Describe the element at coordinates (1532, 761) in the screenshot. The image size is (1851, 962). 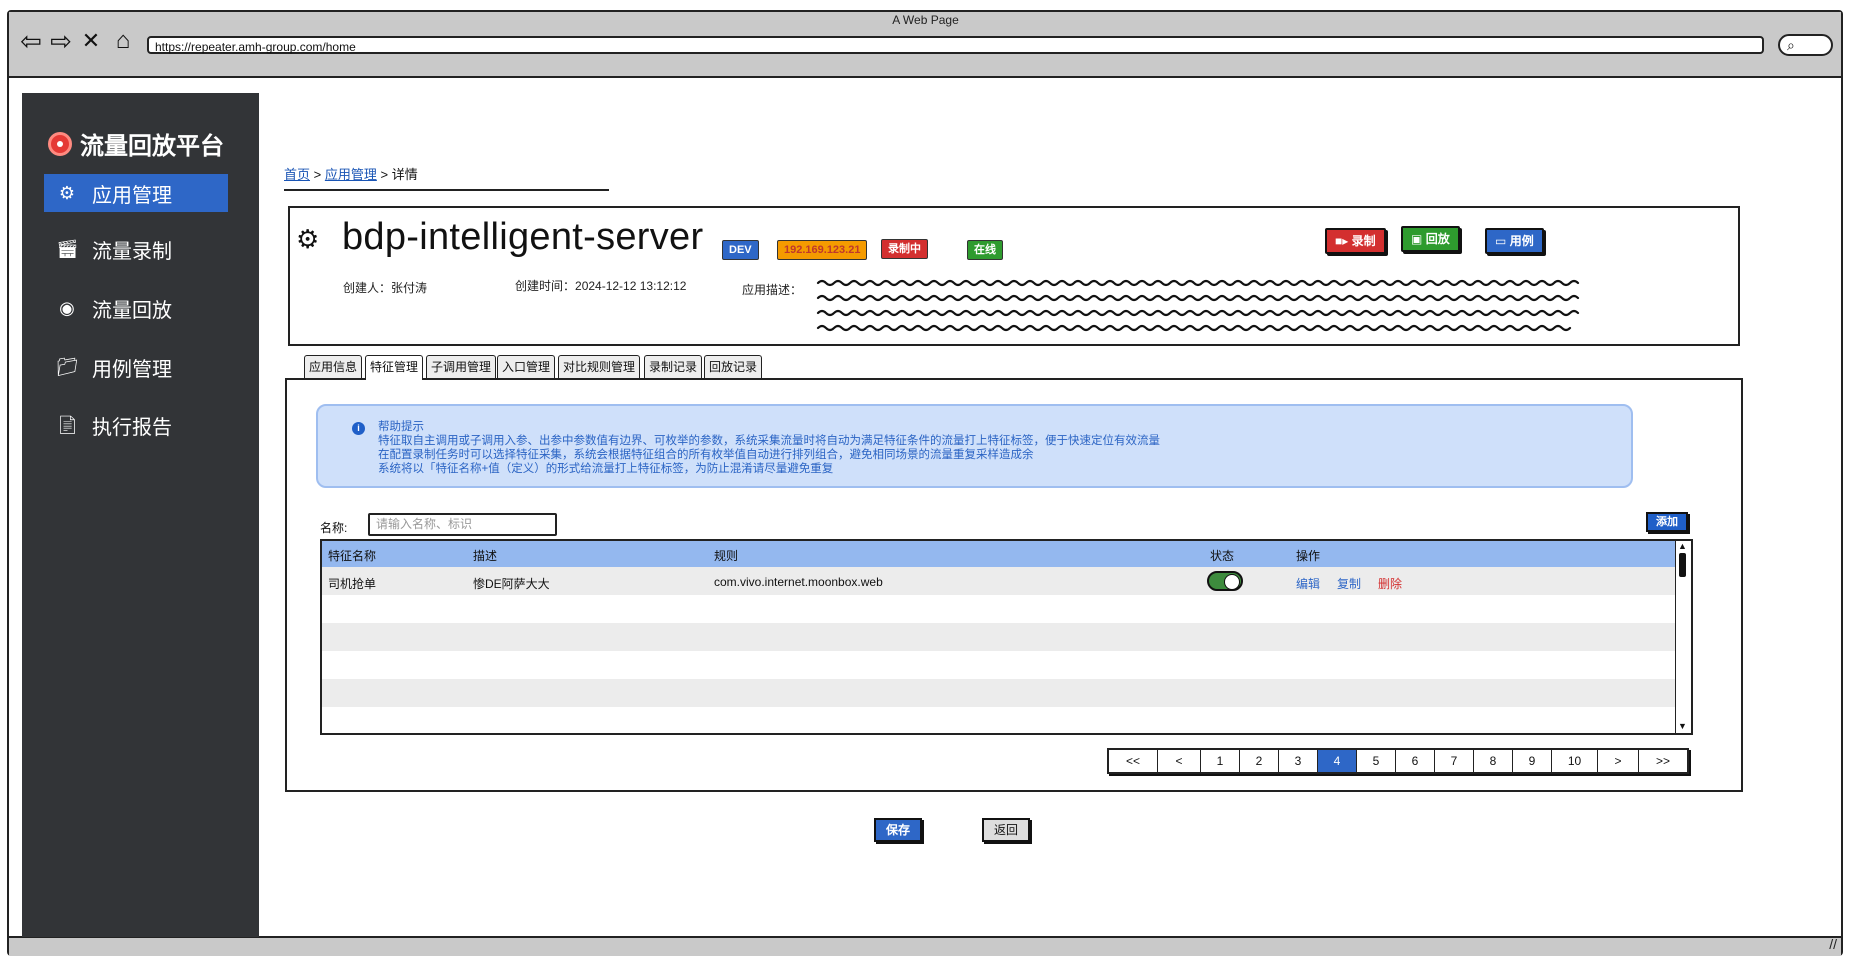
I see `page-9: 9` at that location.